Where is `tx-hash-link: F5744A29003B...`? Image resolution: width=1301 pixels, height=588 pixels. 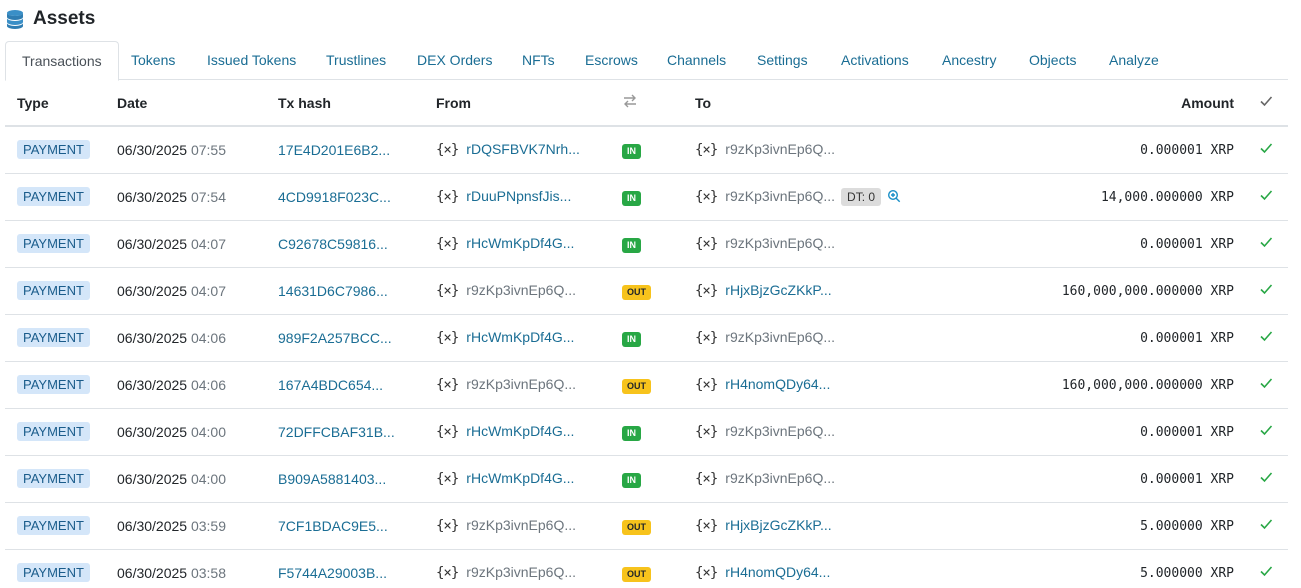
tx-hash-link: F5744A29003B... is located at coordinates (332, 573).